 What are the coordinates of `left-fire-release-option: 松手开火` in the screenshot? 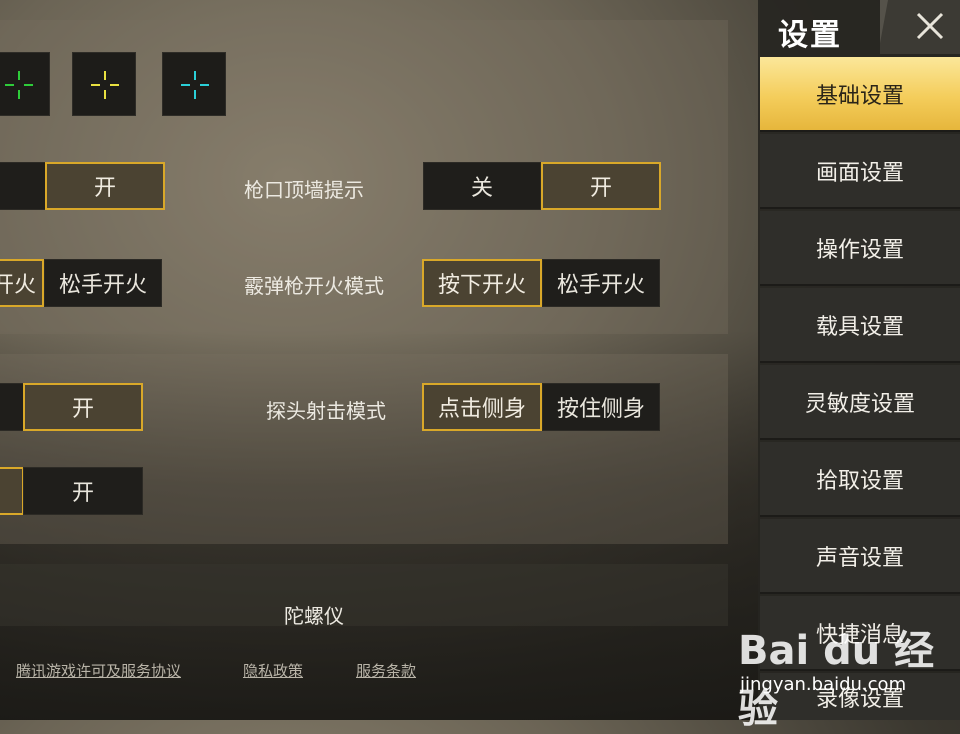 It's located at (103, 283).